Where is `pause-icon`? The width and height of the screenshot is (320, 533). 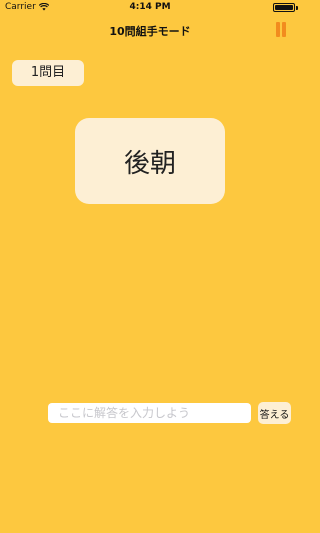
pause-icon is located at coordinates (278, 29).